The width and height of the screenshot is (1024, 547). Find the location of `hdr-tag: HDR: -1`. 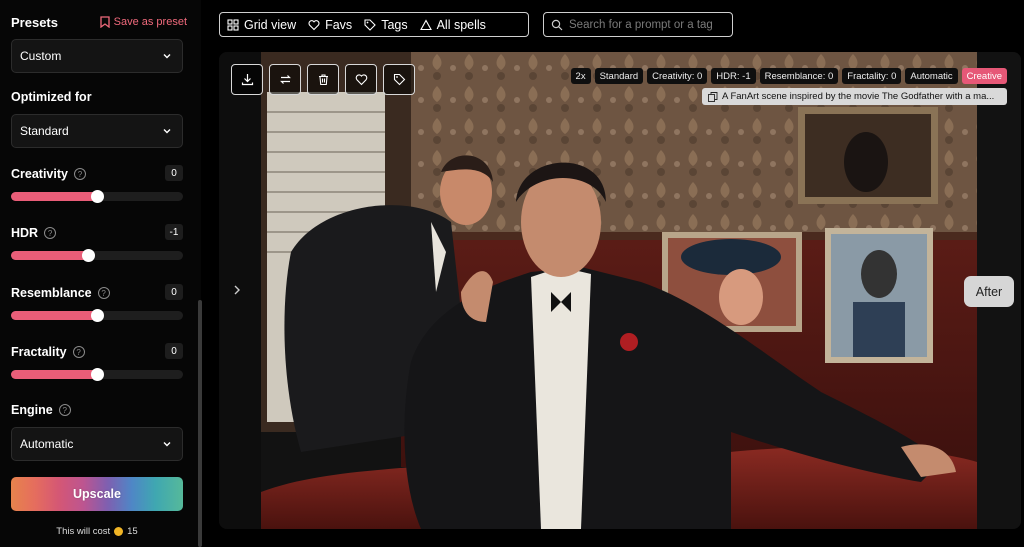

hdr-tag: HDR: -1 is located at coordinates (733, 76).